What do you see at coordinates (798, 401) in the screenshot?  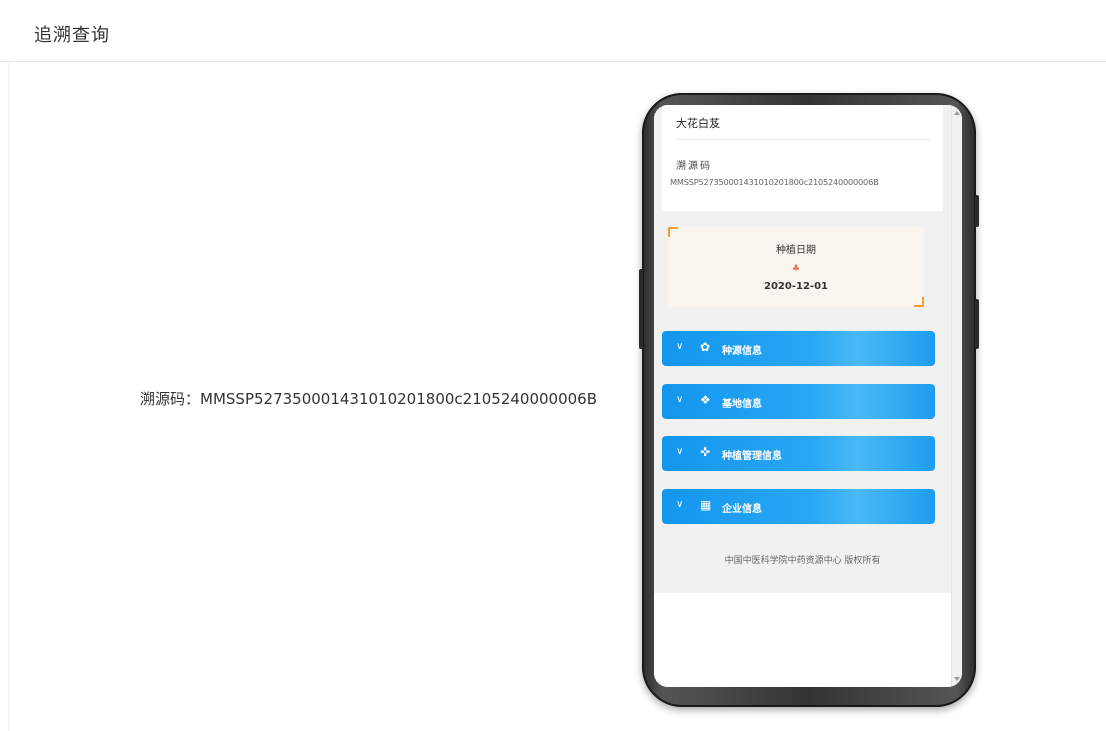 I see `section-base-info: ∨ ❖ 基地信息` at bounding box center [798, 401].